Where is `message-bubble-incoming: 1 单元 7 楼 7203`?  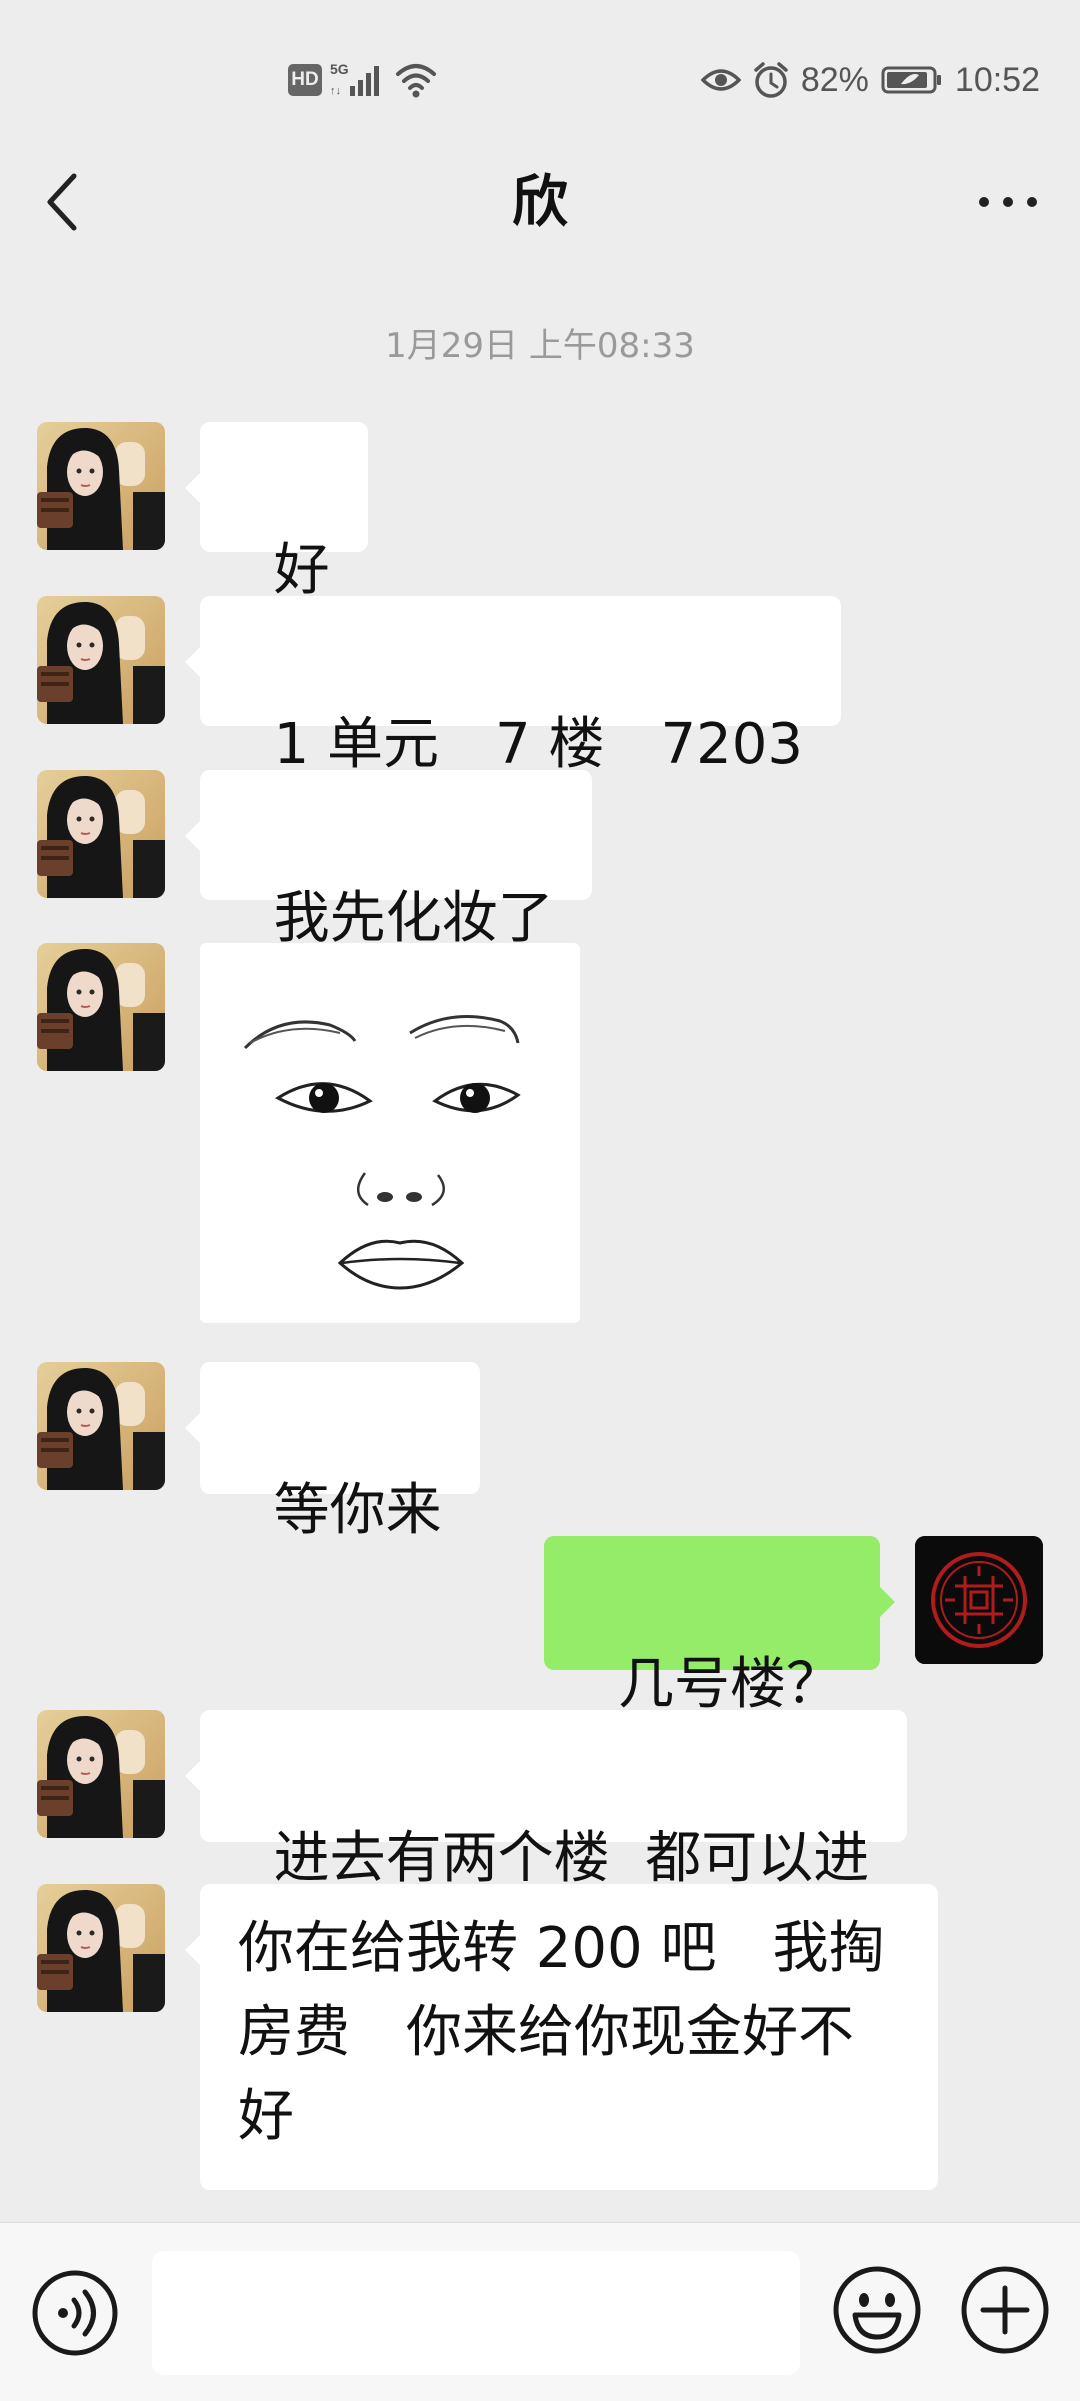 message-bubble-incoming: 1 单元 7 楼 7203 is located at coordinates (513, 686).